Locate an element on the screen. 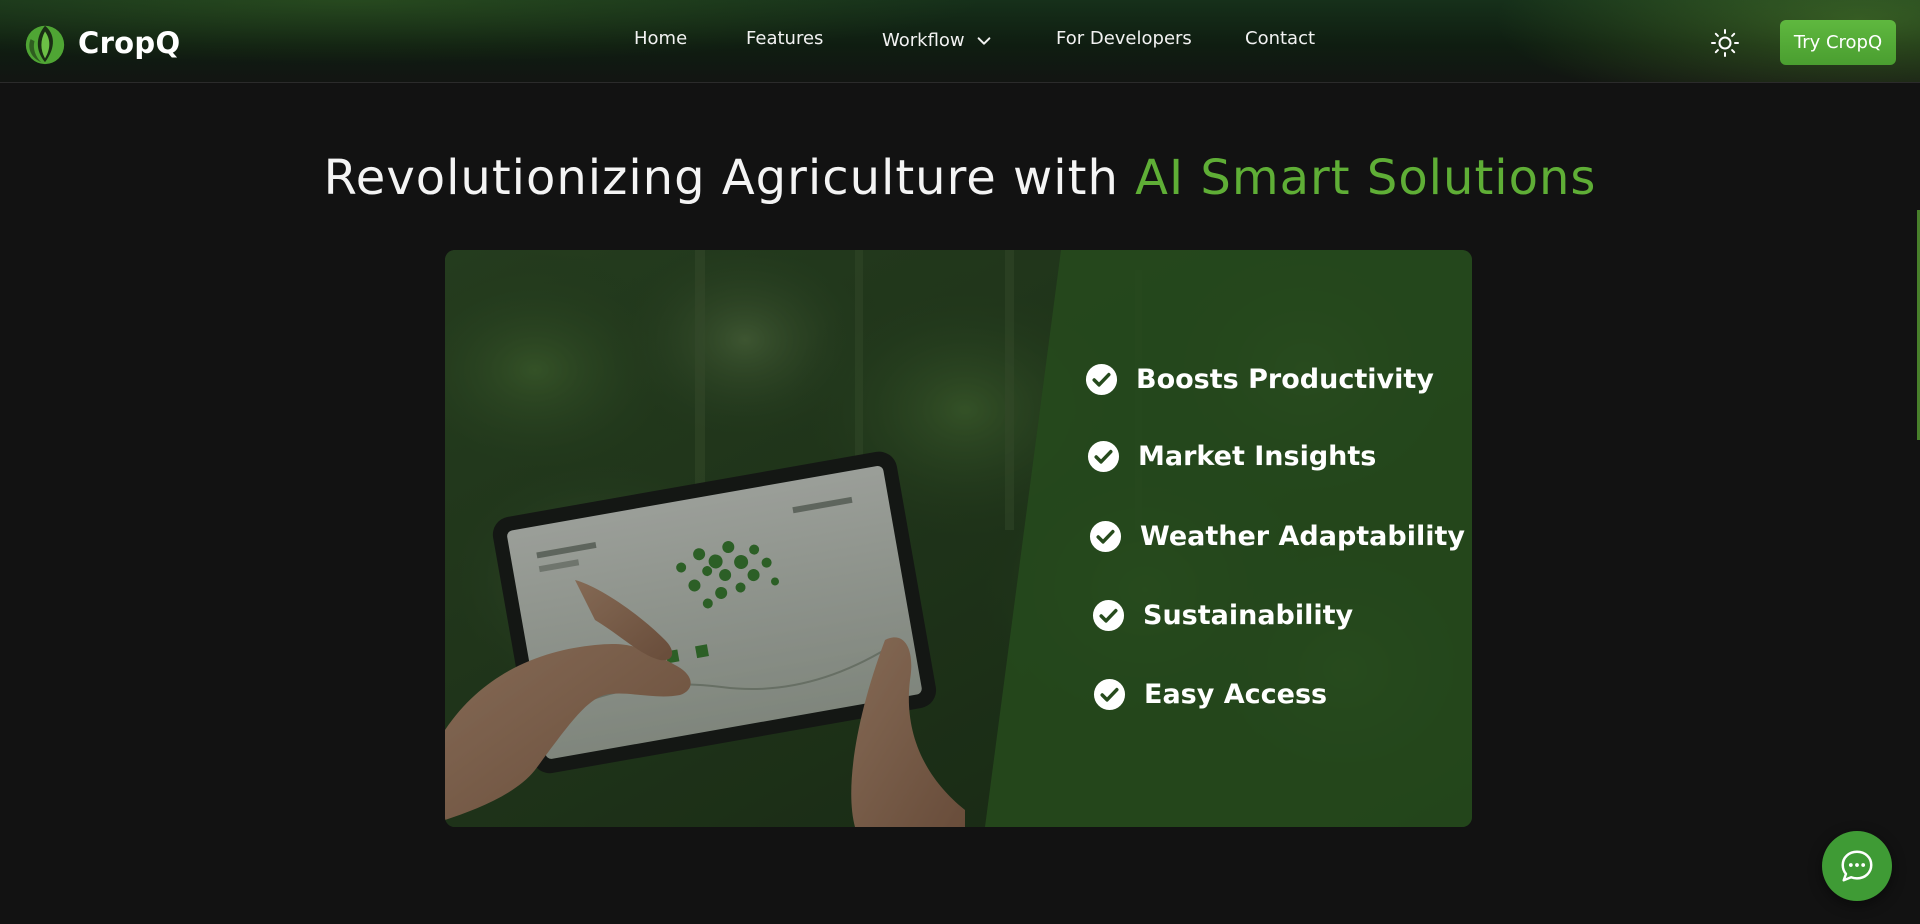 The width and height of the screenshot is (1920, 924). benefit-item: Weather Adaptability is located at coordinates (1277, 536).